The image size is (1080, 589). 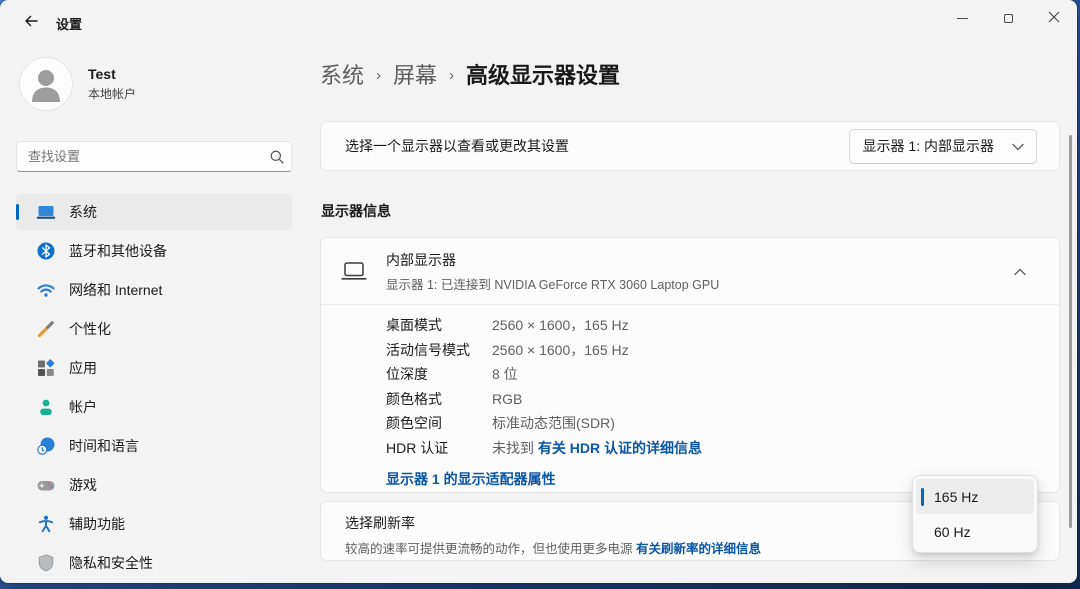 I want to click on scrollbar, so click(x=1070, y=331).